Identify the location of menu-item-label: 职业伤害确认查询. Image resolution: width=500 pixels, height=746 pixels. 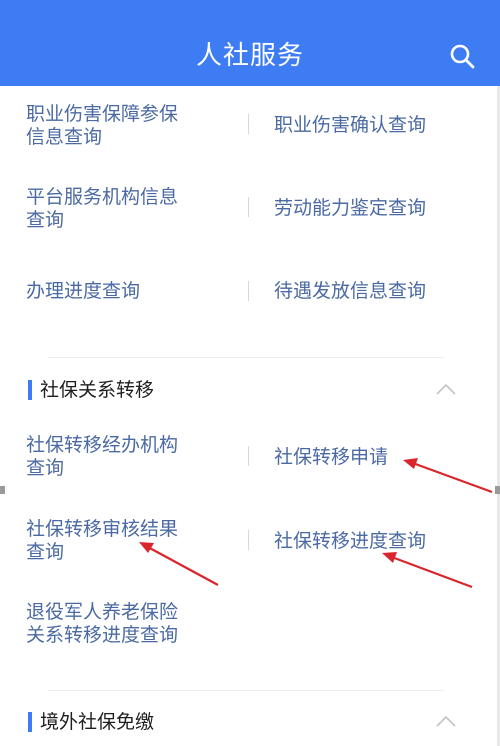
(350, 125).